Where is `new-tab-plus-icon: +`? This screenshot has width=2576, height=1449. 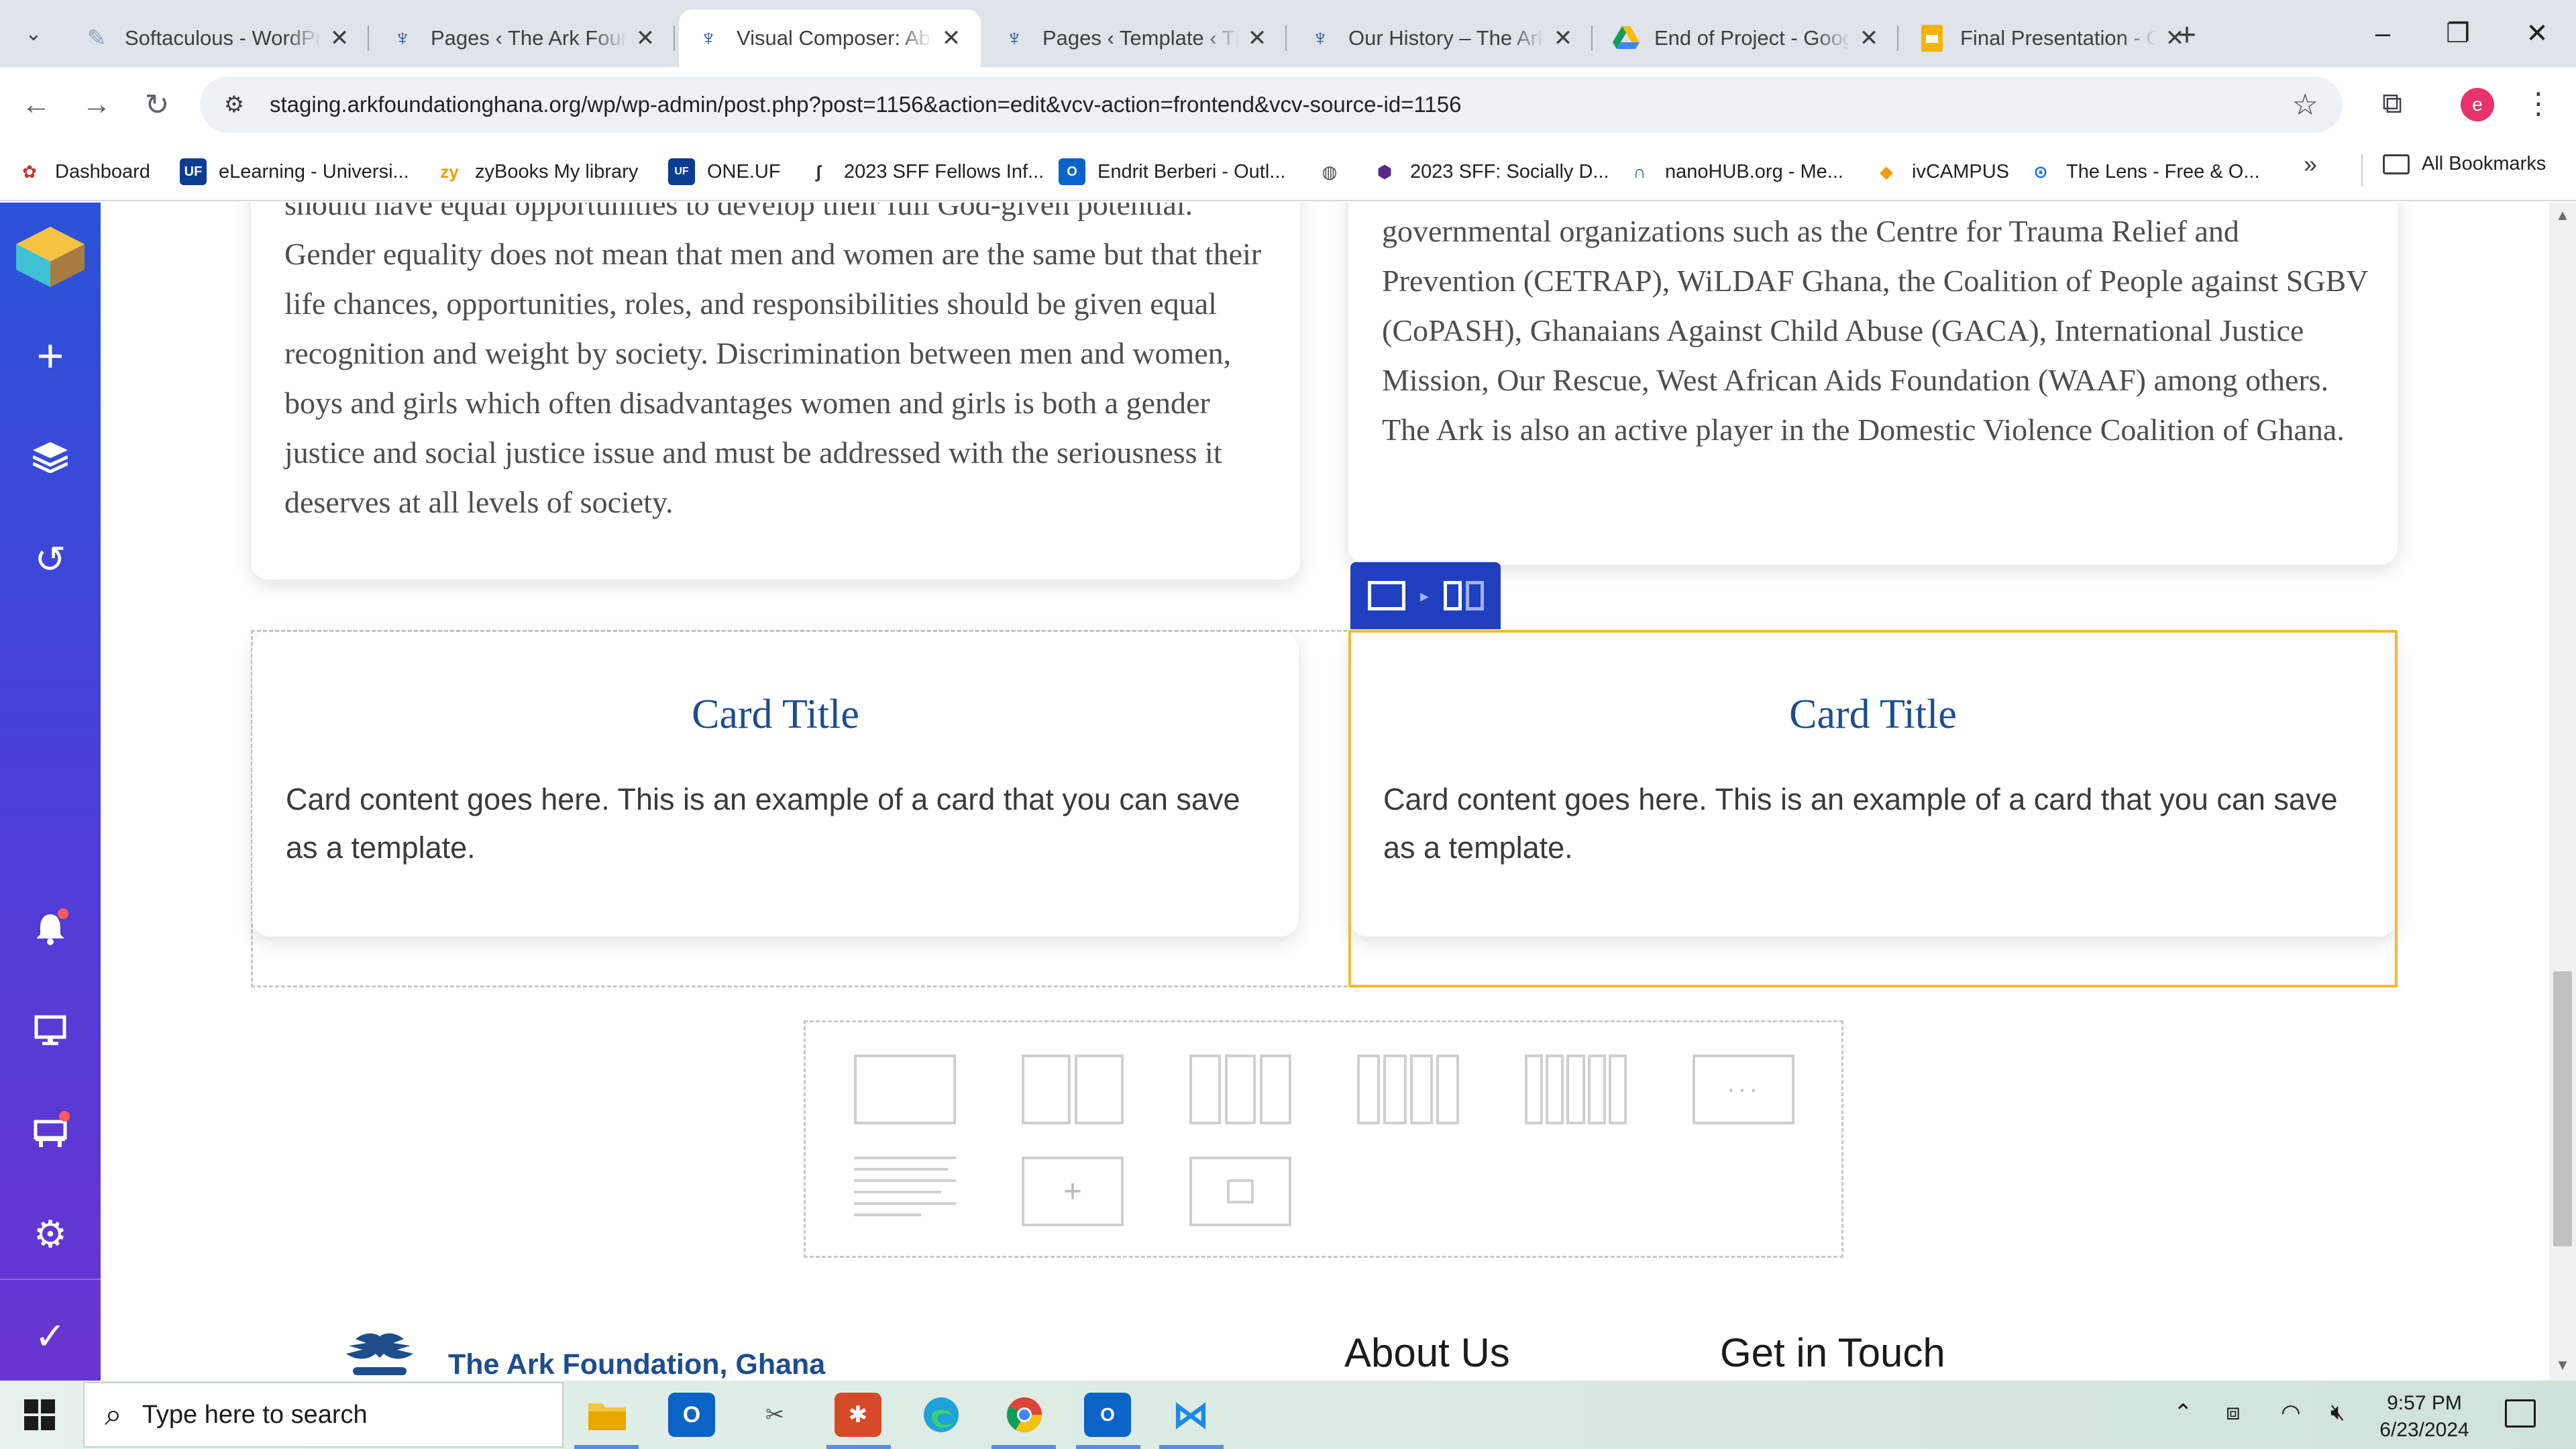
new-tab-plus-icon: + is located at coordinates (2187, 35).